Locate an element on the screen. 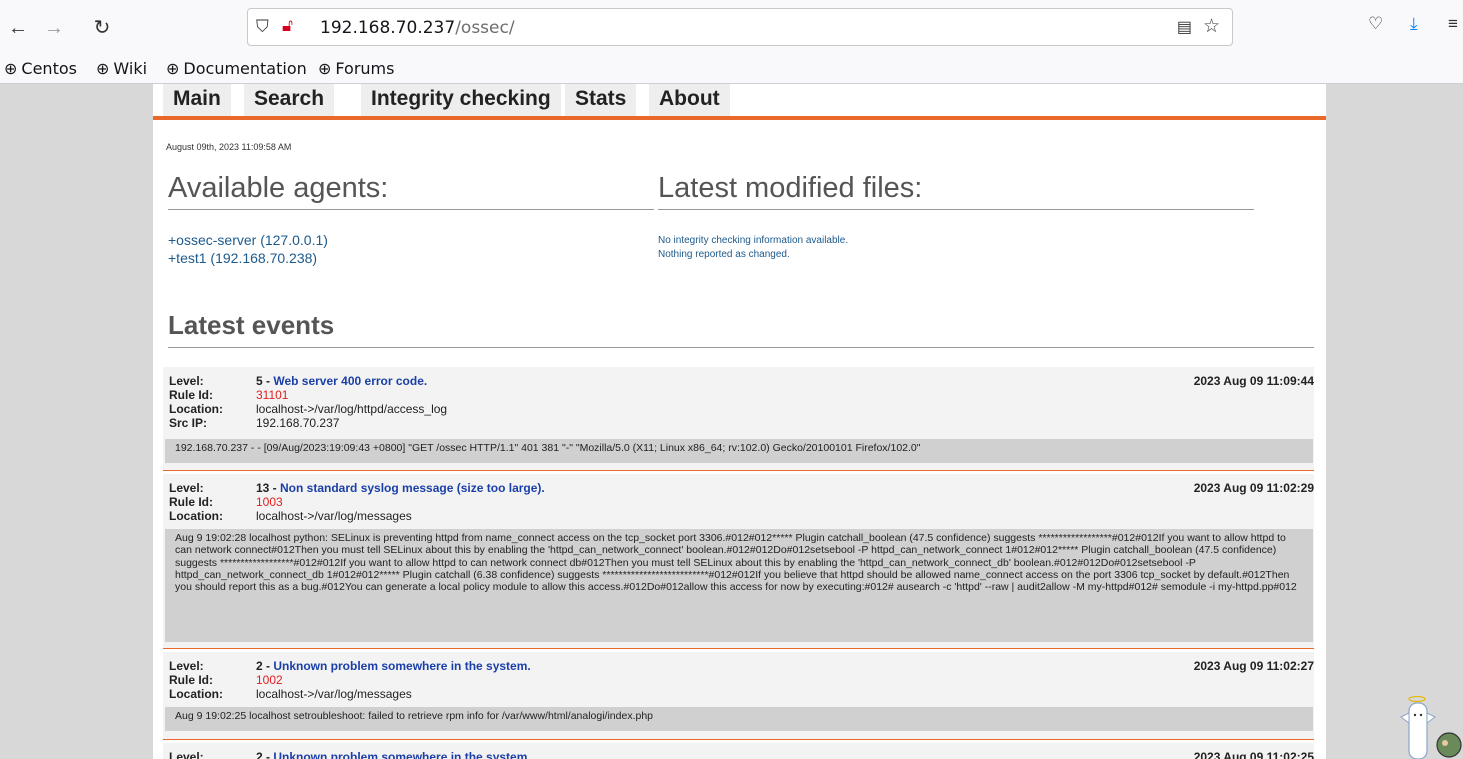  menu-search: Search is located at coordinates (289, 100).